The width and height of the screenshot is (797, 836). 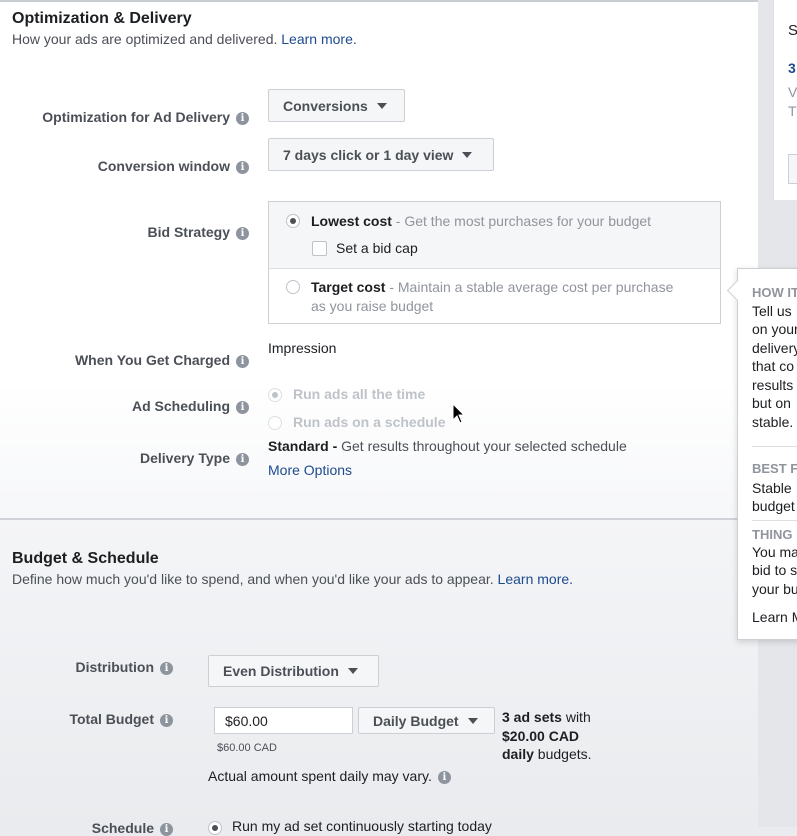 What do you see at coordinates (774, 570) in the screenshot?
I see `tooltip-text-line: bid to s` at bounding box center [774, 570].